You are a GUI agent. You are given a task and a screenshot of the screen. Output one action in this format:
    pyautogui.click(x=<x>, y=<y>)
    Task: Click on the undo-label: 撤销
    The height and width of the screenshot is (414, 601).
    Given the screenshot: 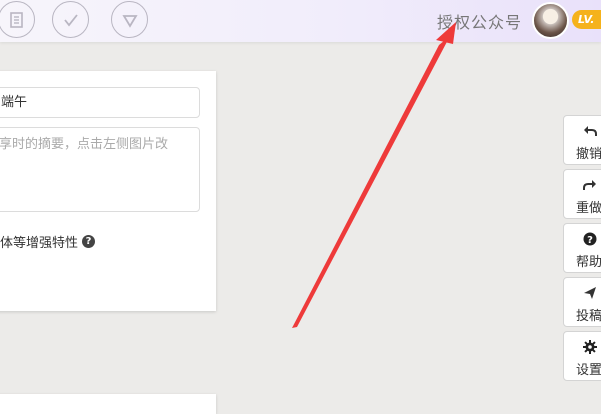 What is the action you would take?
    pyautogui.click(x=588, y=154)
    